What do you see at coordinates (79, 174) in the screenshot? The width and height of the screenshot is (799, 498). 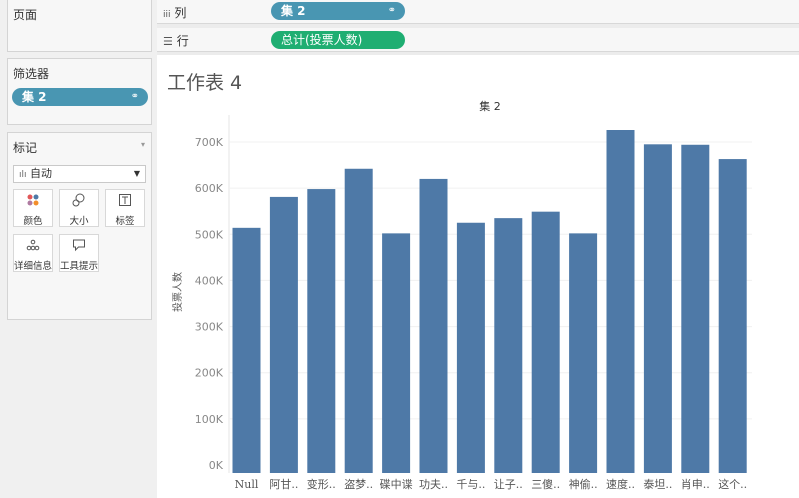 I see `mark-type-dropdown: ılı 自动 ▼` at bounding box center [79, 174].